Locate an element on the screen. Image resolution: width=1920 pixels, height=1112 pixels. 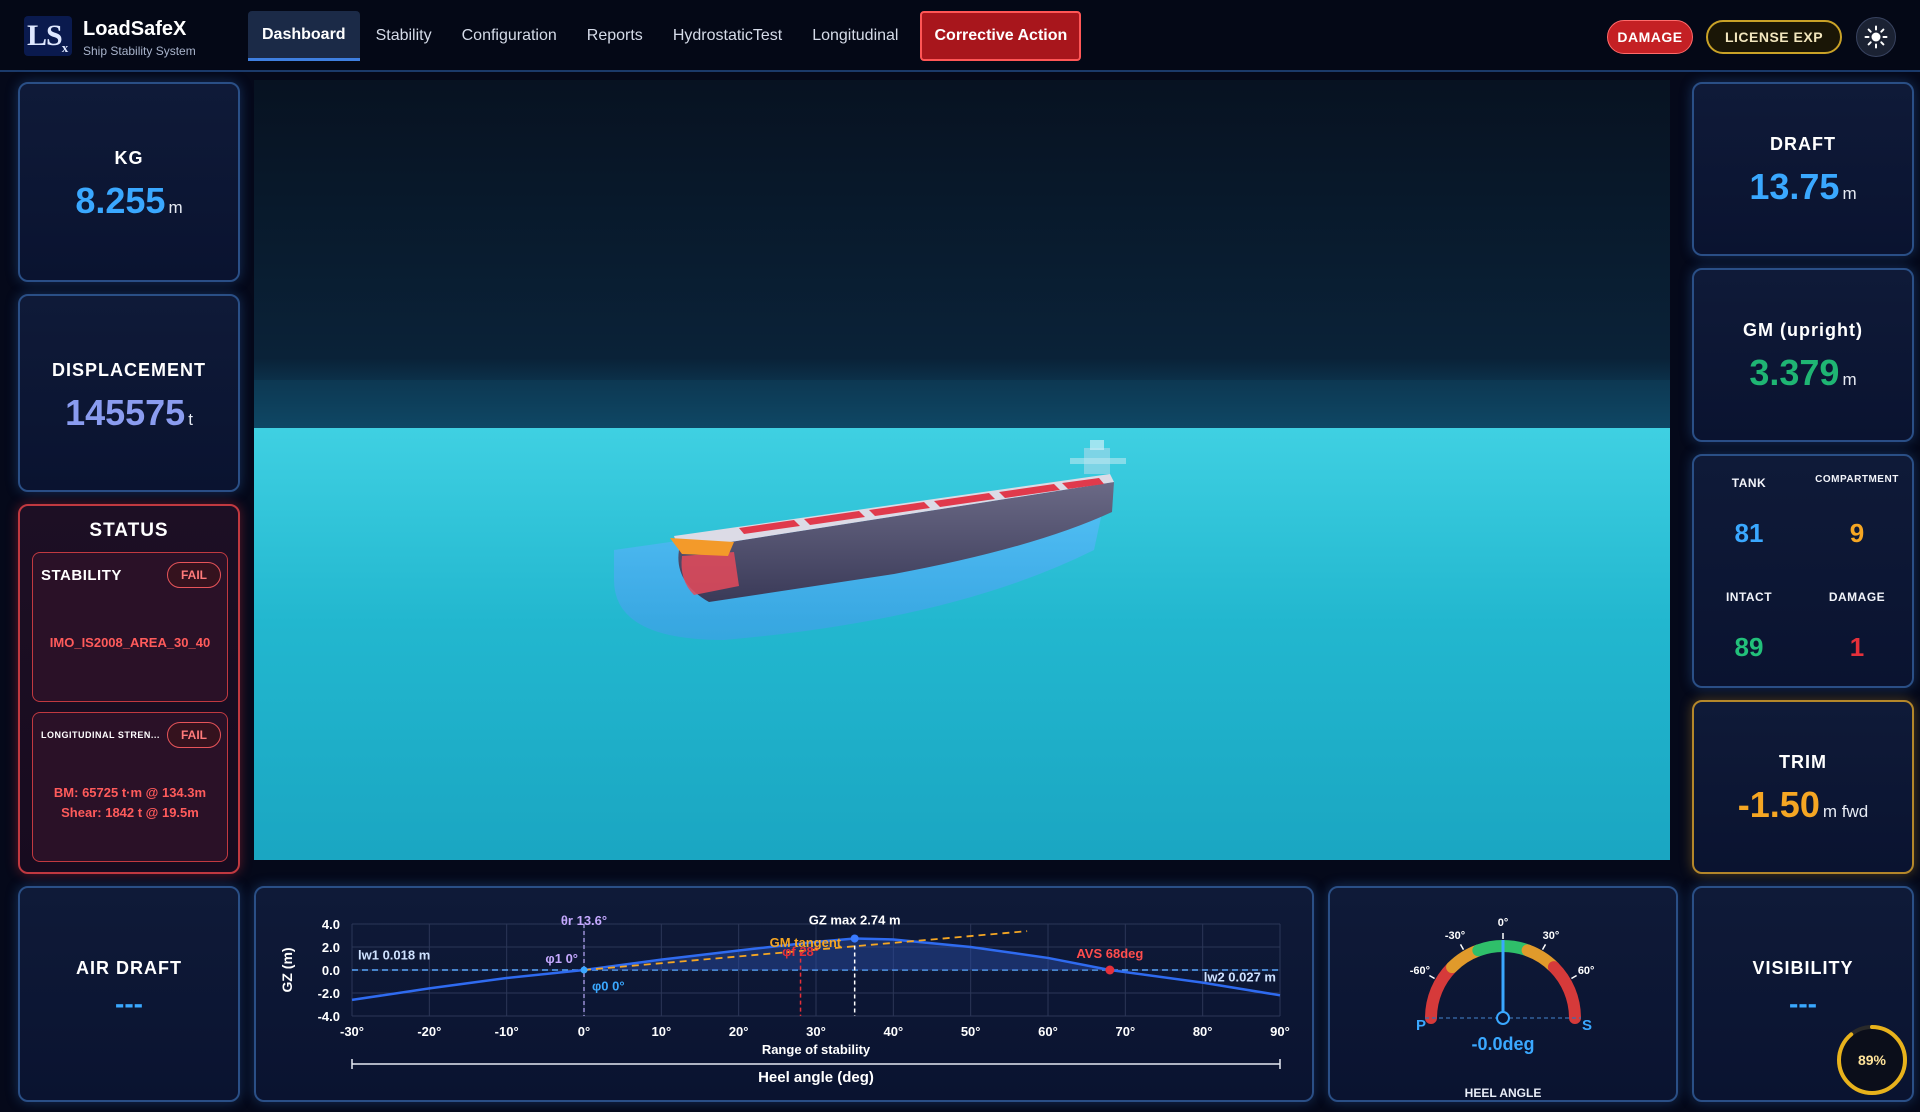
tank-label: TANK is located at coordinates (1749, 483).